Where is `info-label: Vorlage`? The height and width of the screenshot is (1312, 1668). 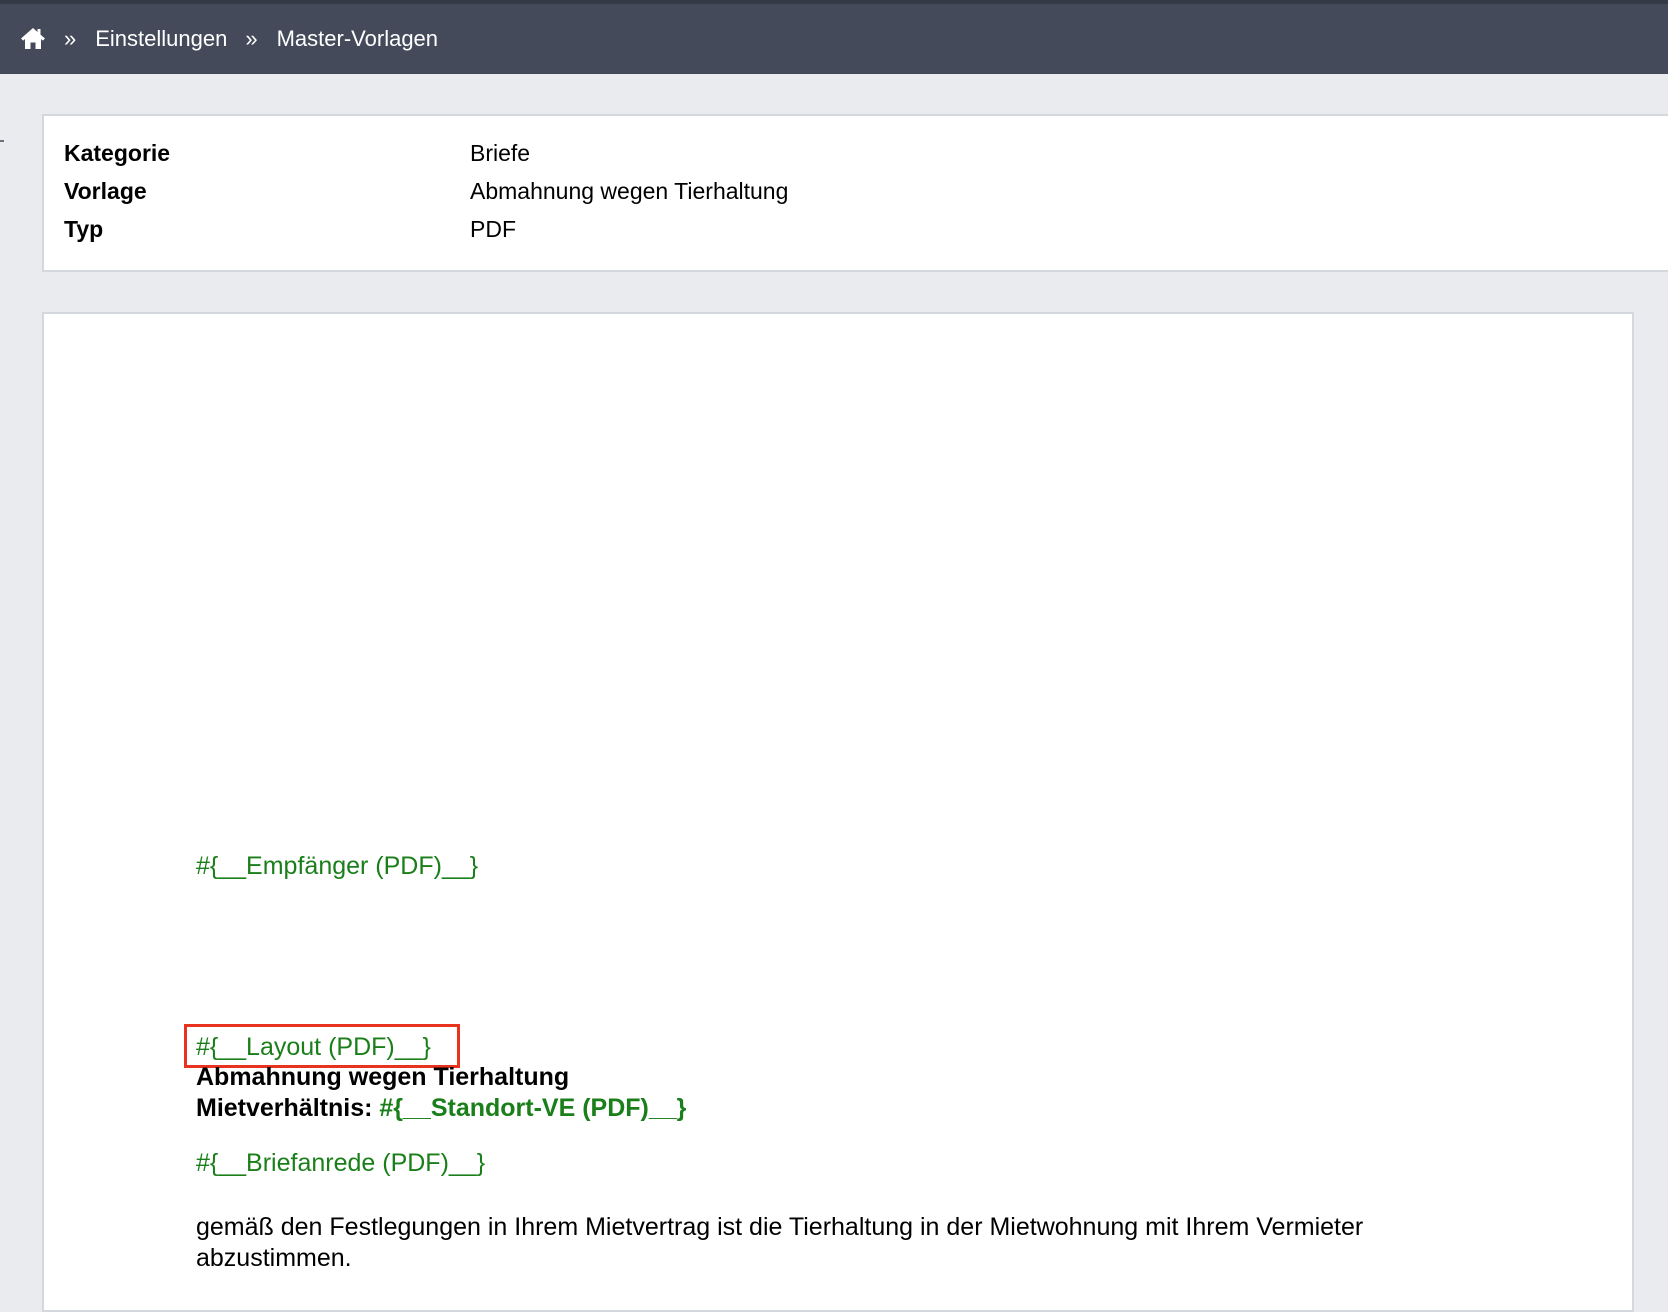 info-label: Vorlage is located at coordinates (105, 191).